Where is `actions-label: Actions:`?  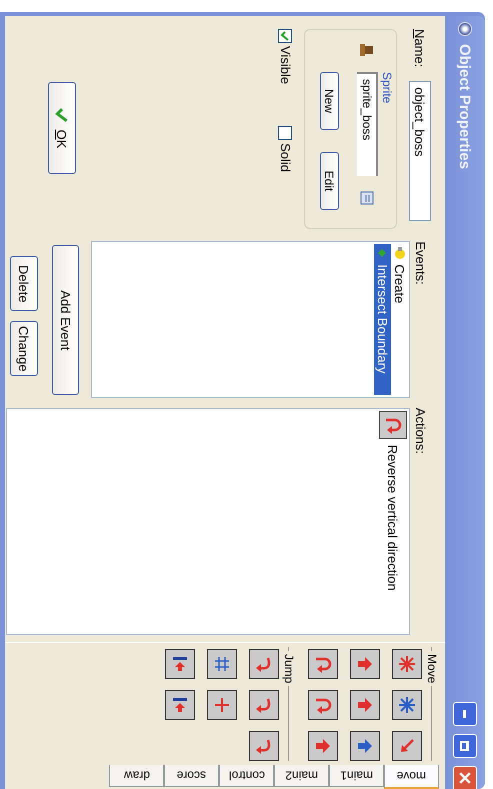 actions-label: Actions: is located at coordinates (420, 432).